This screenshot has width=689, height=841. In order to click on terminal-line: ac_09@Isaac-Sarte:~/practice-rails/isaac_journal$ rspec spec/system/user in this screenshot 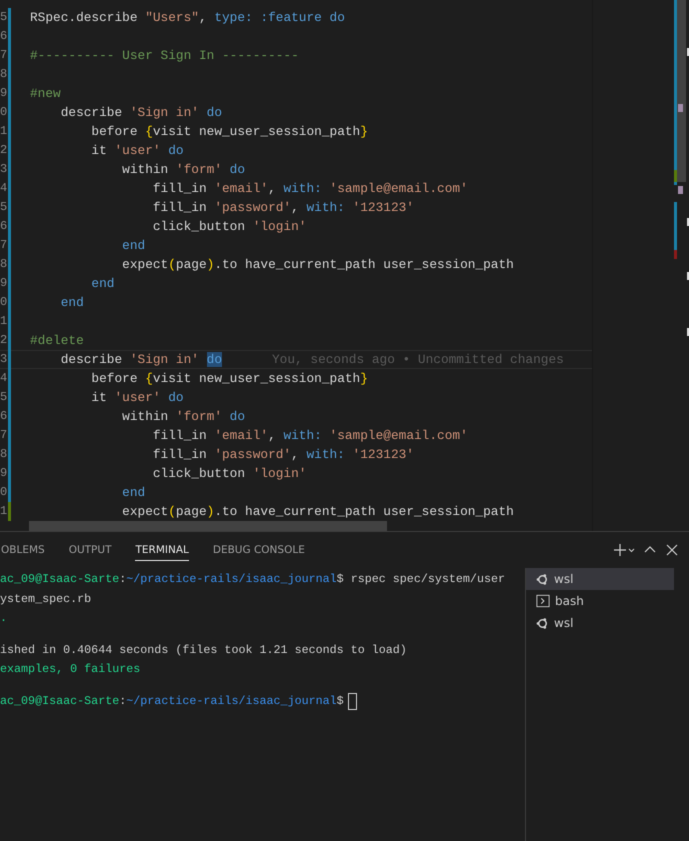, I will do `click(252, 579)`.